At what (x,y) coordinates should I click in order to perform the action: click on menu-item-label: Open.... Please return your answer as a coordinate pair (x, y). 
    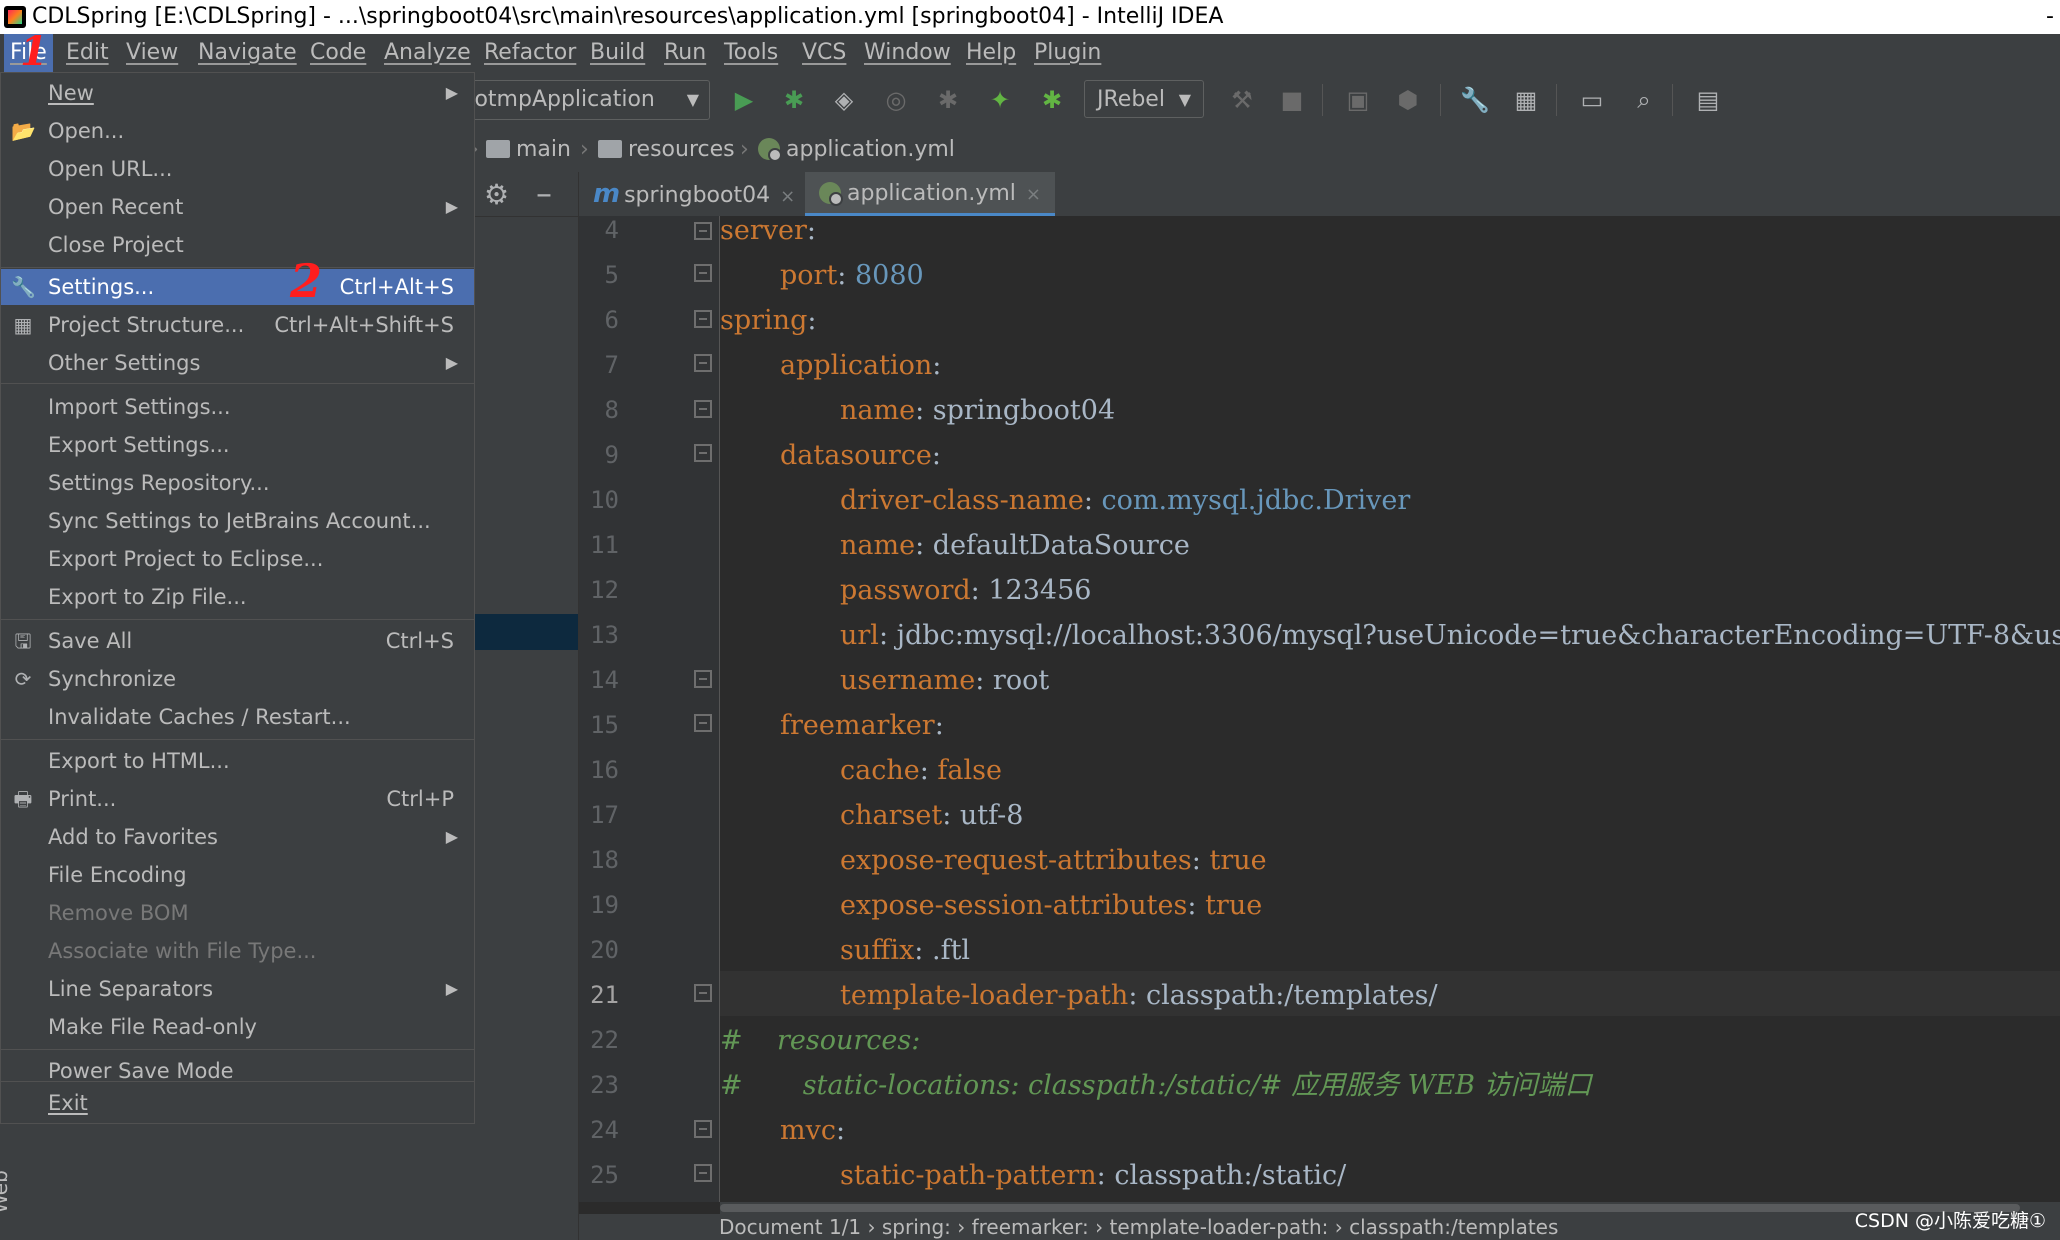
    Looking at the image, I should click on (86, 131).